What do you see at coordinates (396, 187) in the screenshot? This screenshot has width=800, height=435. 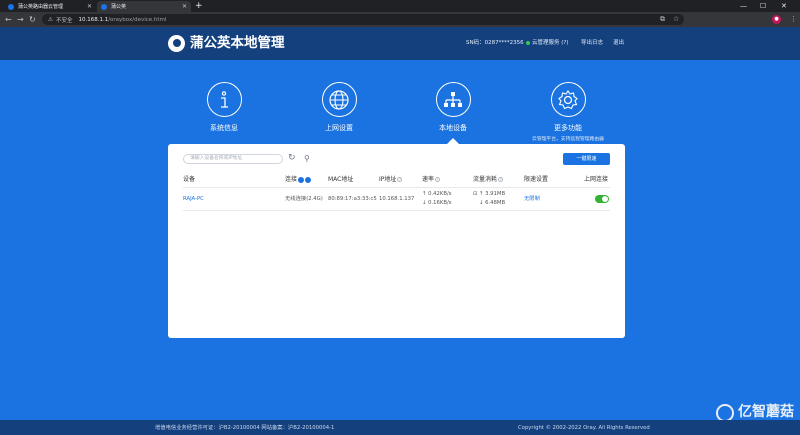 I see `header-divider` at bounding box center [396, 187].